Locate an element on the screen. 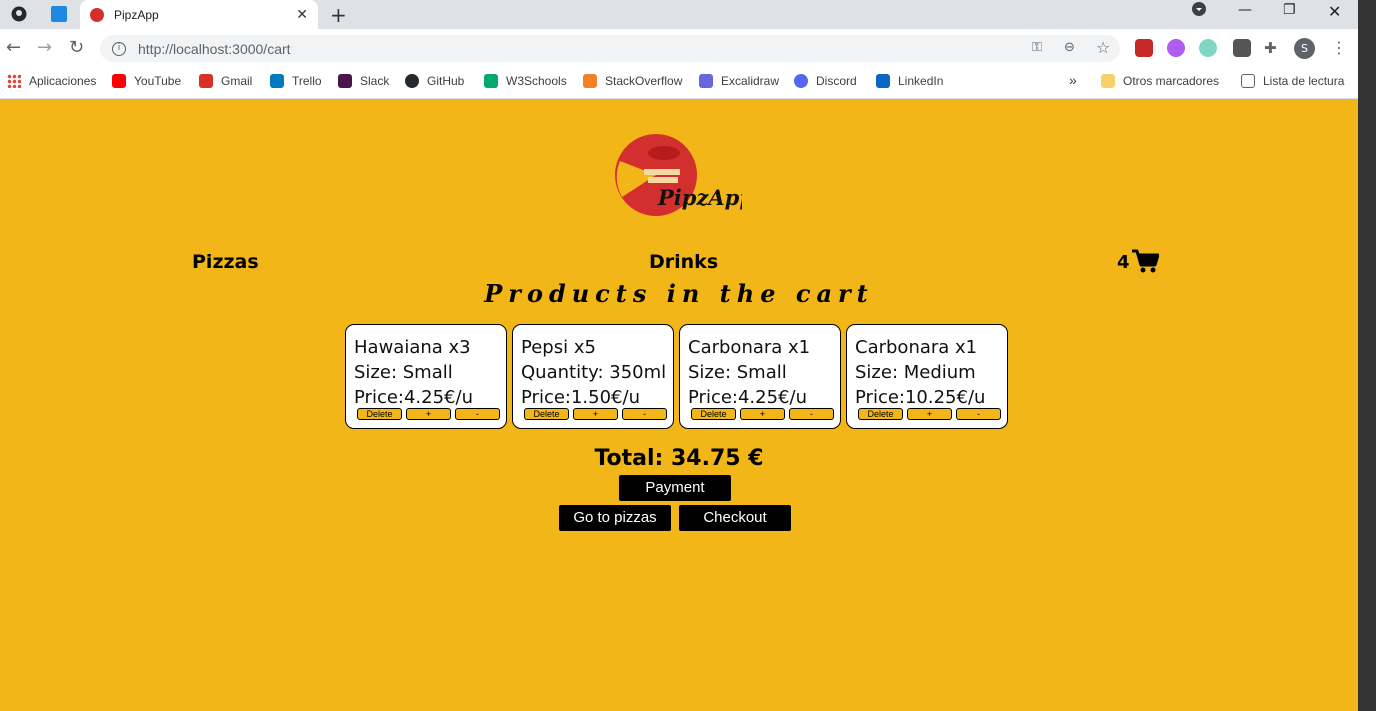 This screenshot has height=711, width=1376. github-pinned-tab is located at coordinates (19, 14).